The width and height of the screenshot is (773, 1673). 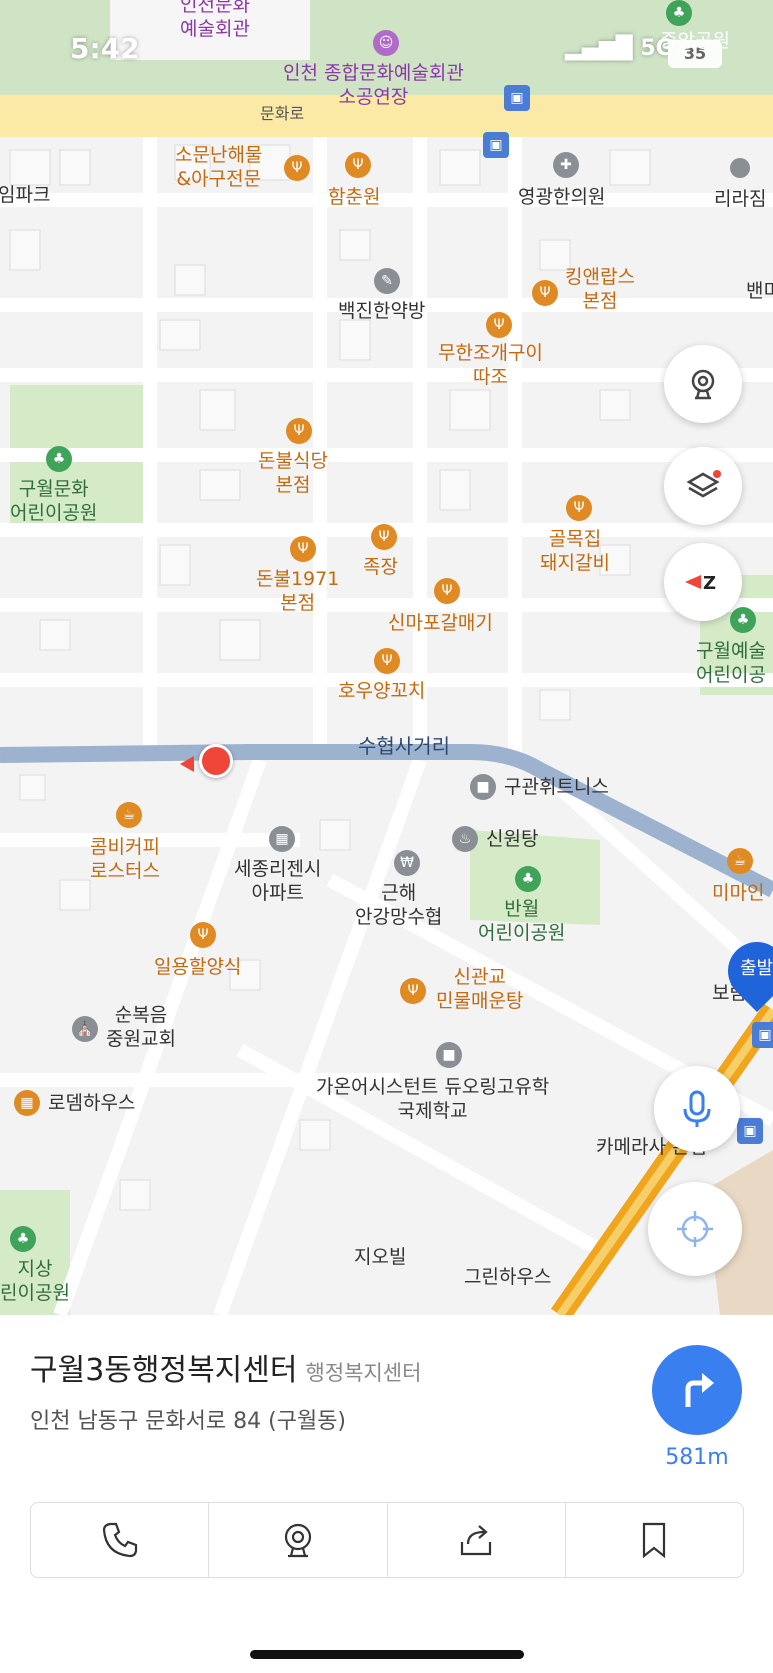 What do you see at coordinates (188, 1421) in the screenshot?
I see `place-address: 인천 남동구 문화서로 84 (구월동)` at bounding box center [188, 1421].